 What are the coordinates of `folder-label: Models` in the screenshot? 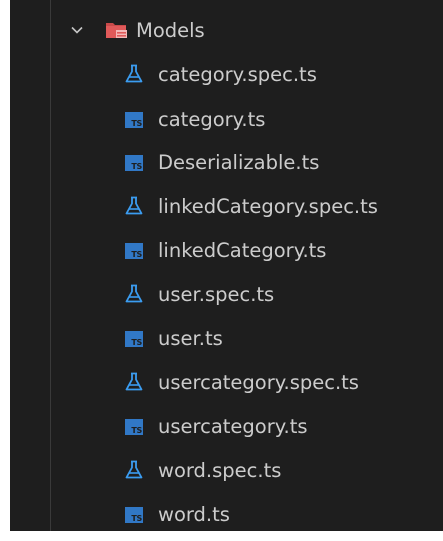 It's located at (170, 30).